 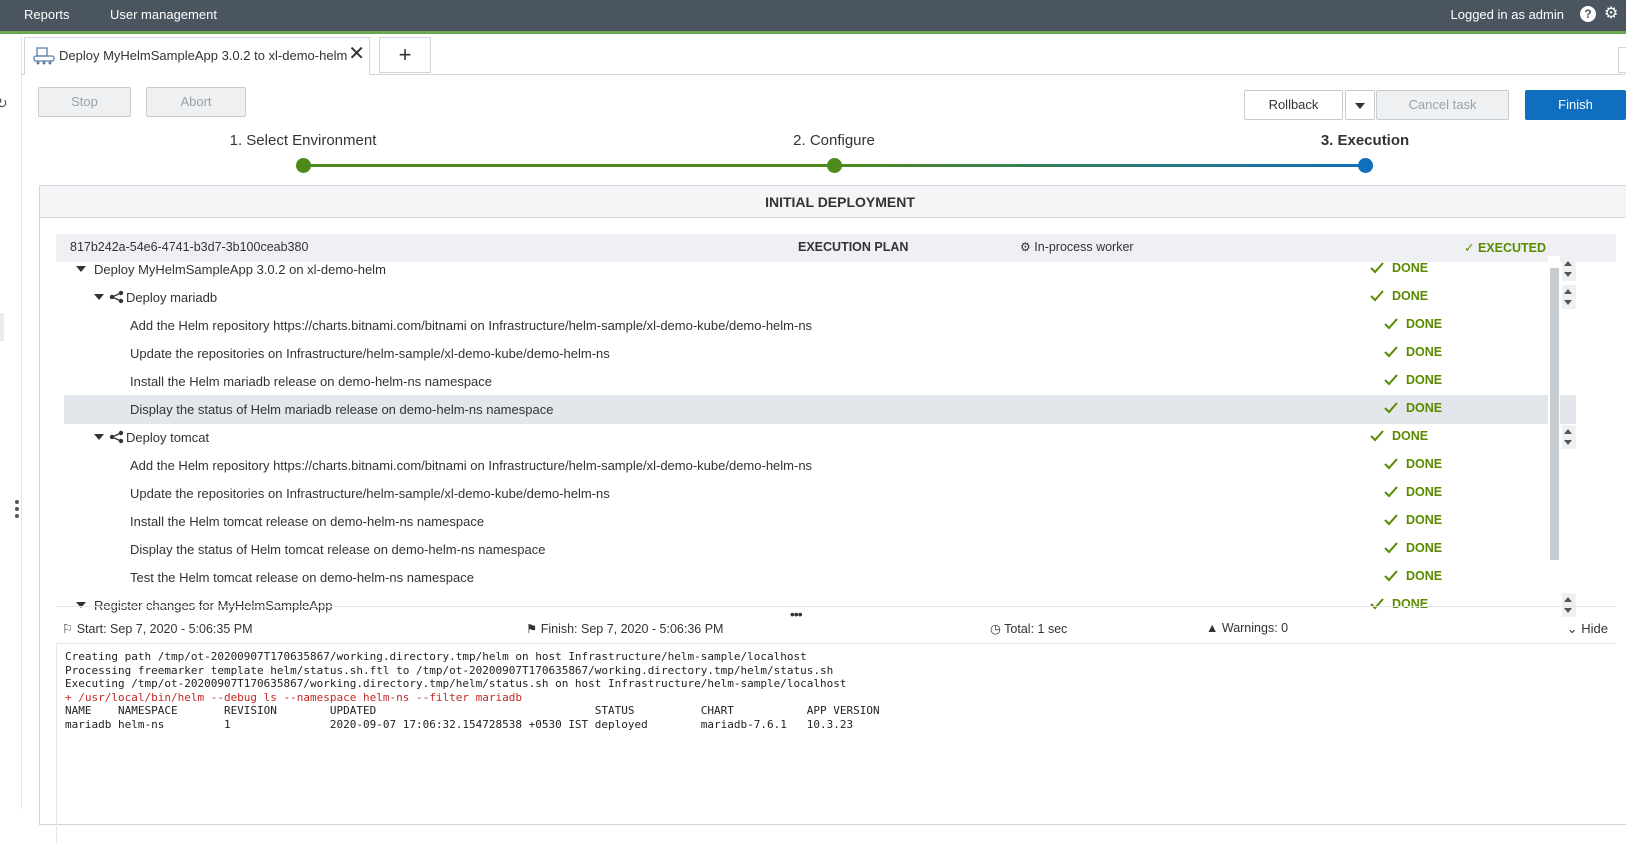 I want to click on finish-time: ⚑ Finish: Sep 7, 2020 - 5:06:36 PM, so click(x=625, y=629).